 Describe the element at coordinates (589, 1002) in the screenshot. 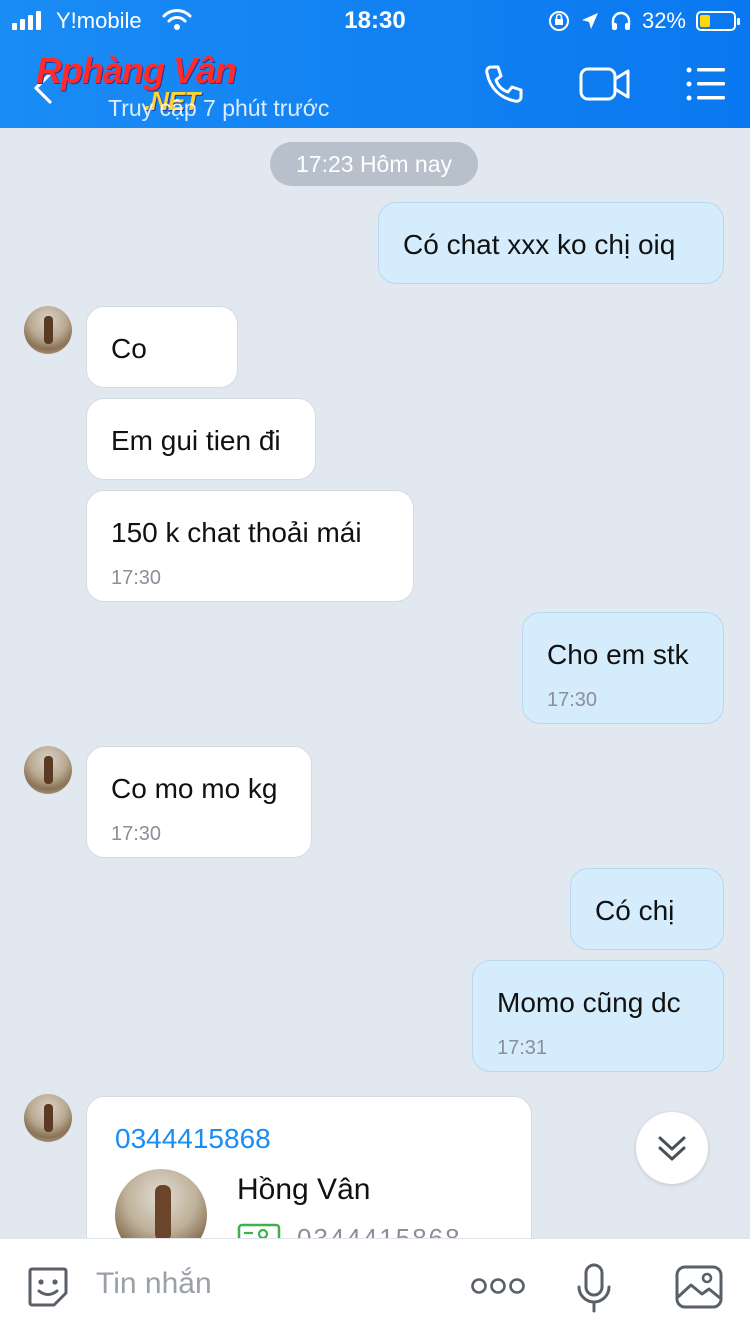

I see `message-text: Momo cũng dc` at that location.